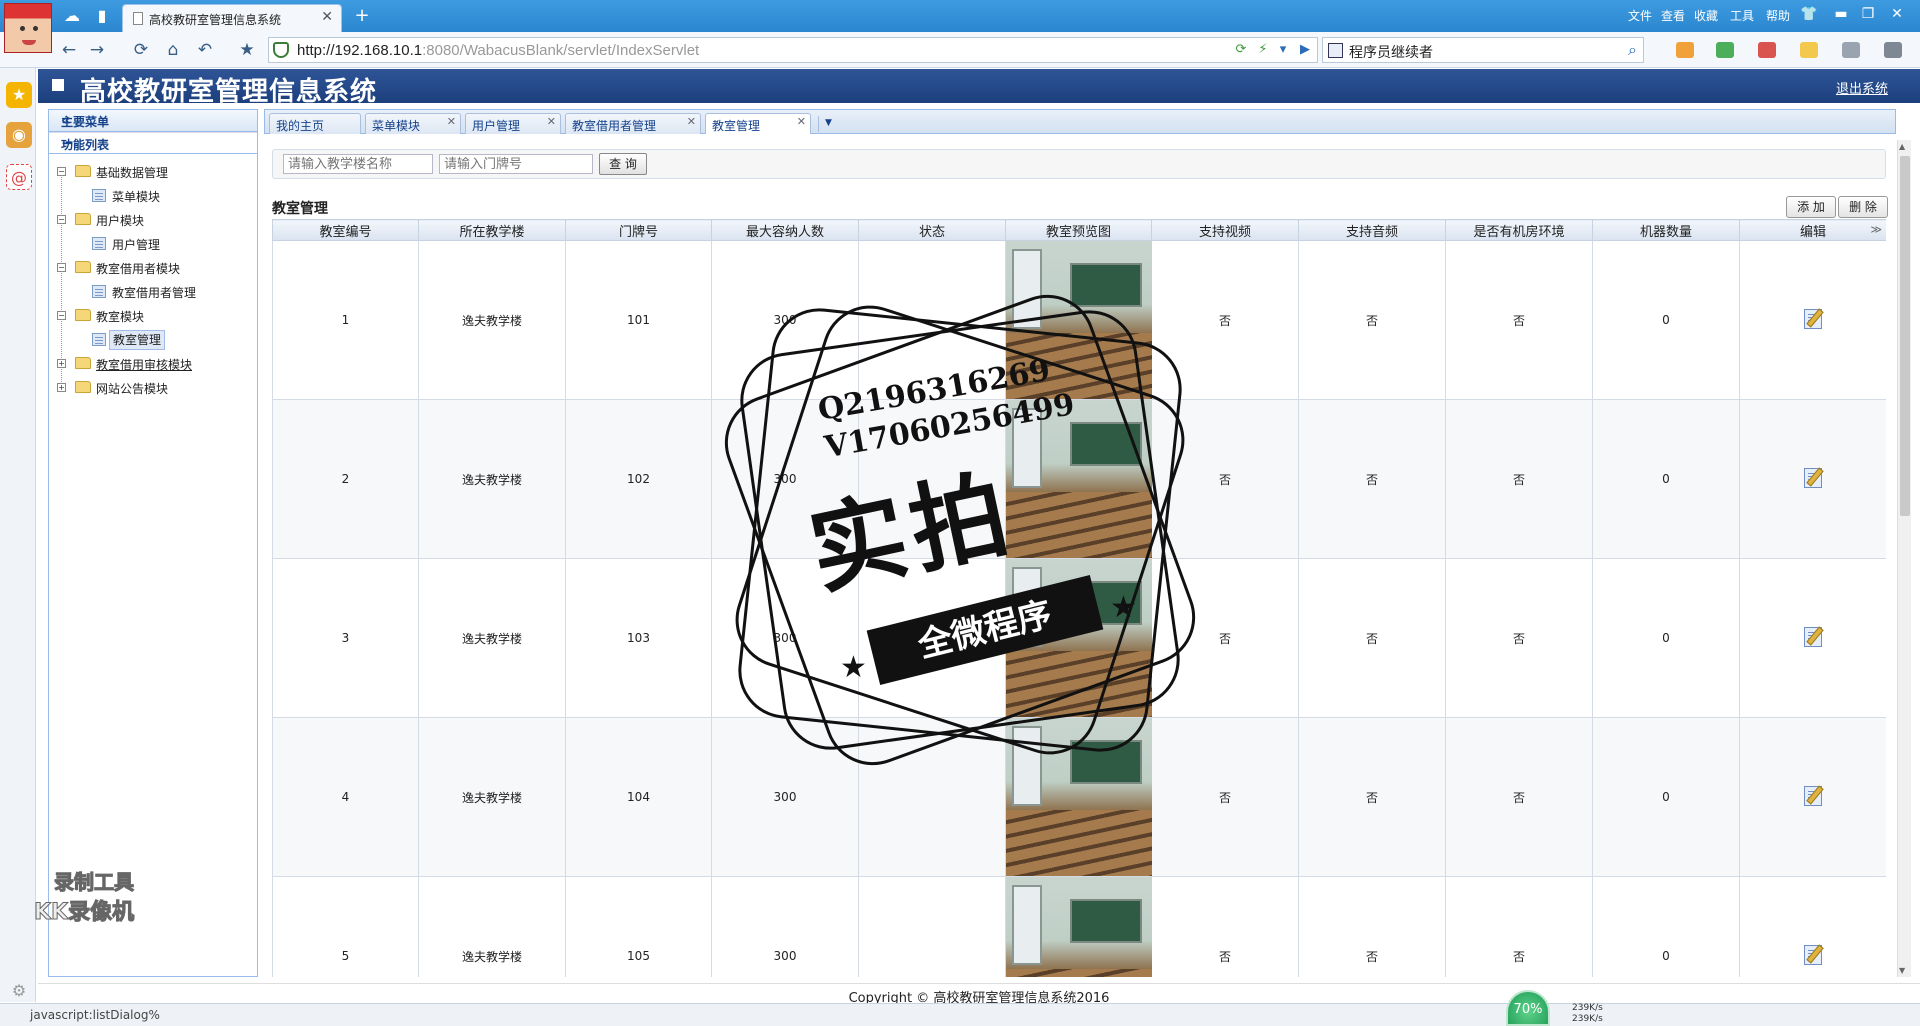  Describe the element at coordinates (1902, 146) in the screenshot. I see `scroll-up-icon: ▲` at that location.